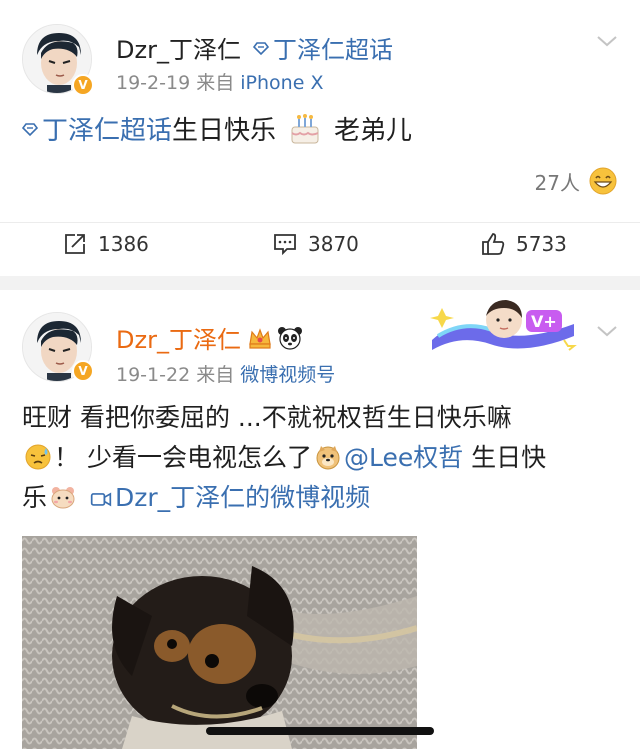 The height and width of the screenshot is (749, 640). Describe the element at coordinates (285, 245) in the screenshot. I see `comment-icon` at that location.